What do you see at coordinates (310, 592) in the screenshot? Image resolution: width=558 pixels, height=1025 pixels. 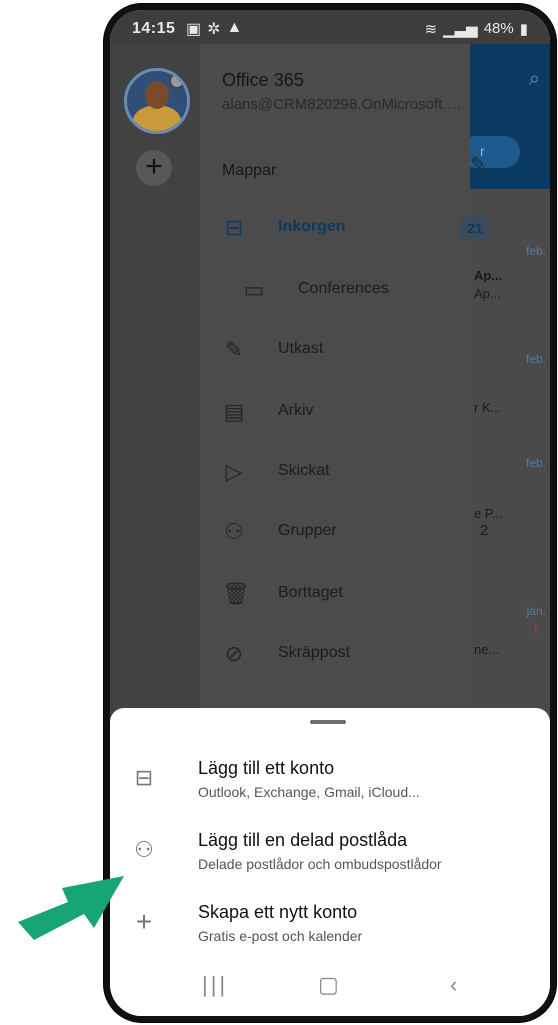 I see `folder-label: Borttaget` at bounding box center [310, 592].